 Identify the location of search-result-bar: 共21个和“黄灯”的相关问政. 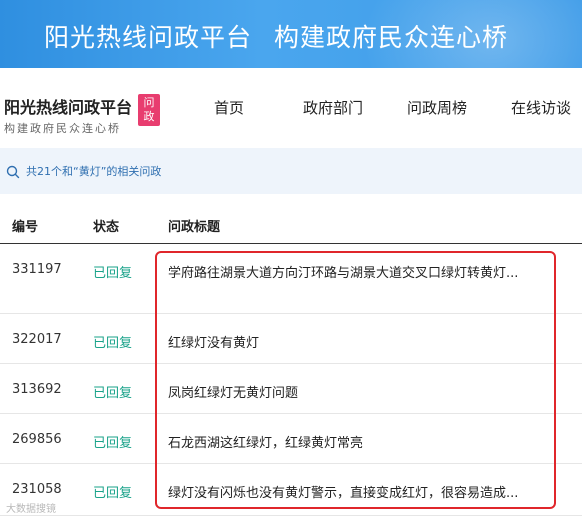
(291, 171).